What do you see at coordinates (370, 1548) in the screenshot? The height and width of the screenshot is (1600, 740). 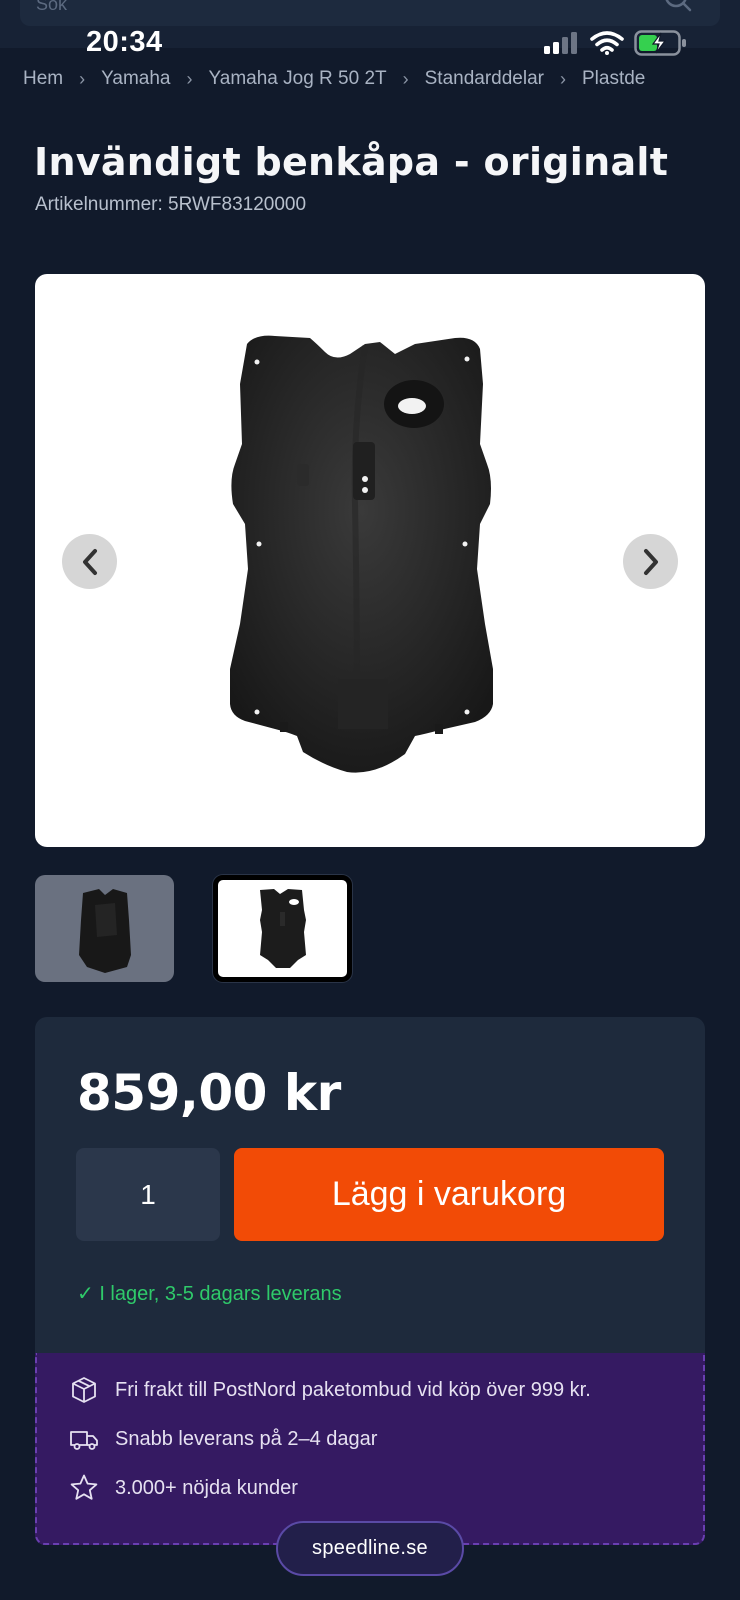 I see `site-domain-pill: speedline.se` at bounding box center [370, 1548].